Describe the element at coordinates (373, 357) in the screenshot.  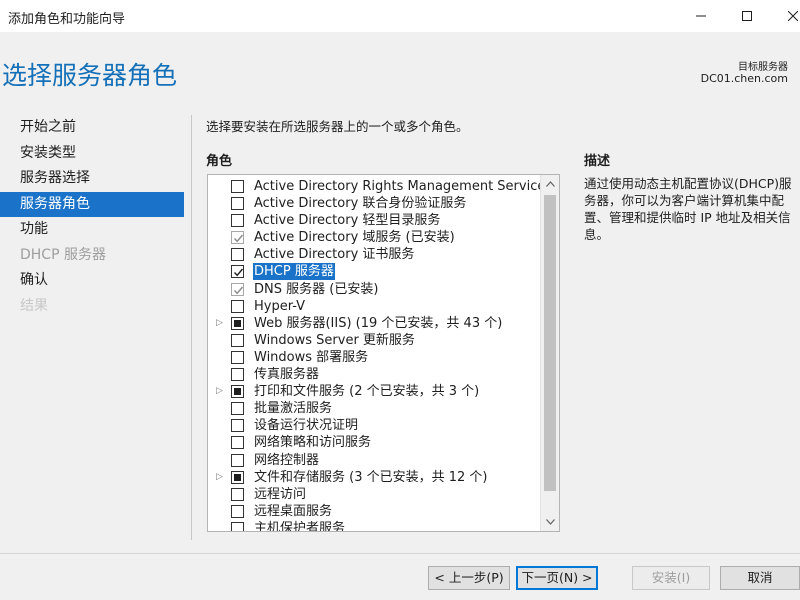
I see `role-row: Windows 部署服务` at that location.